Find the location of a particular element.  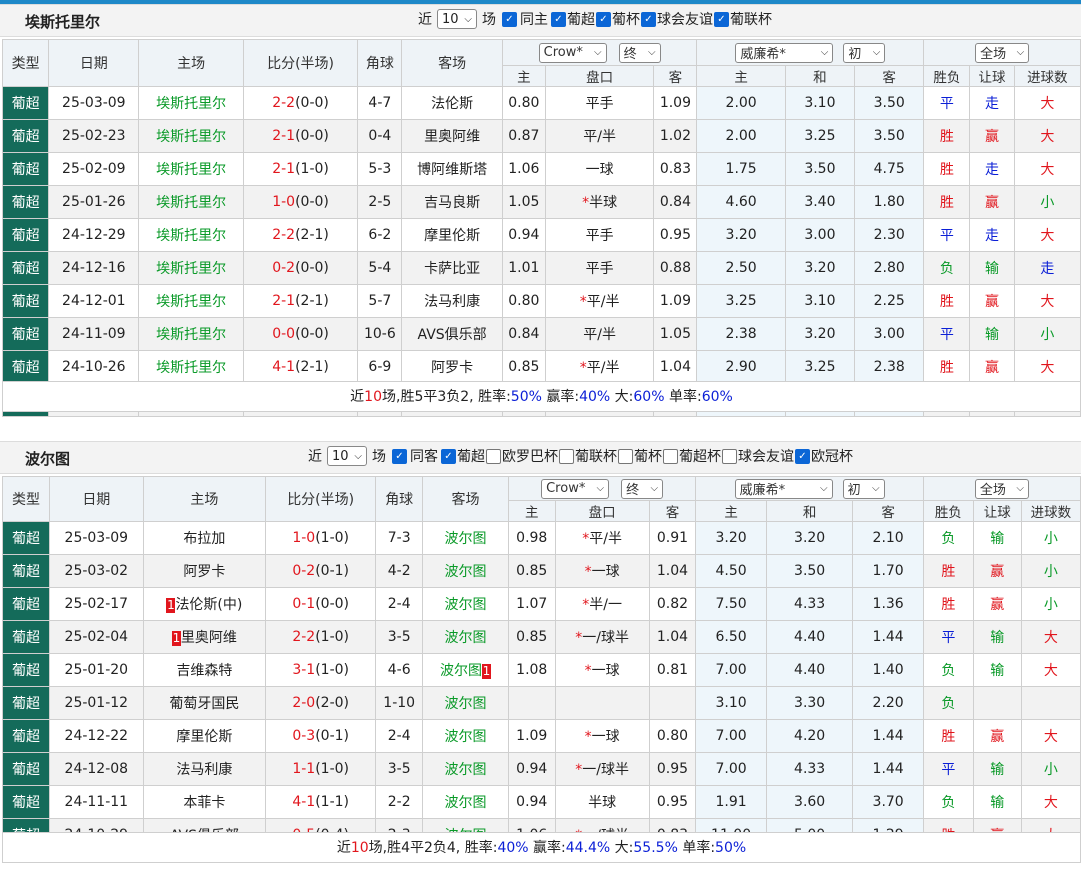

score-cell: 0-2(0-1) is located at coordinates (321, 571).